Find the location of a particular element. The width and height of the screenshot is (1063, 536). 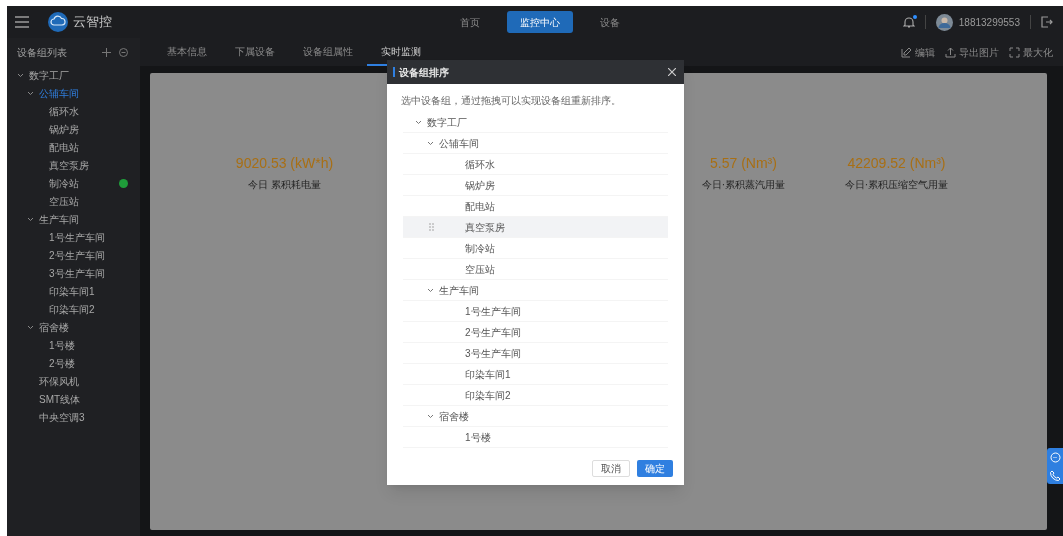

tree-row: 1号楼 is located at coordinates (535, 437).